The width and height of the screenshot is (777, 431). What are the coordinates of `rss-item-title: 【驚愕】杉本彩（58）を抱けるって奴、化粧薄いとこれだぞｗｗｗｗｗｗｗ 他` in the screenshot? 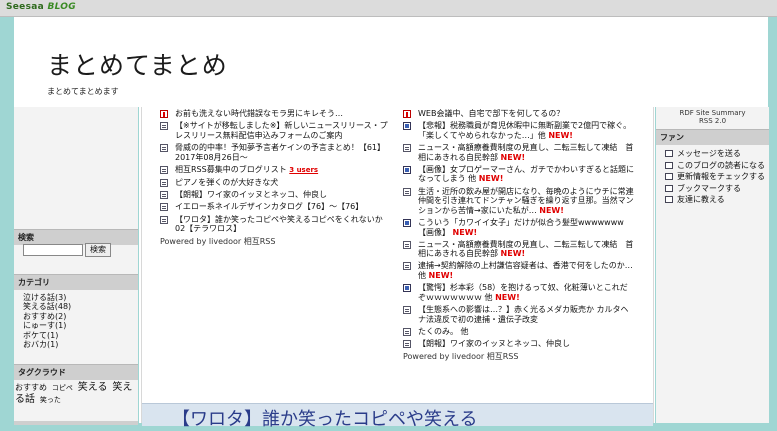 It's located at (523, 292).